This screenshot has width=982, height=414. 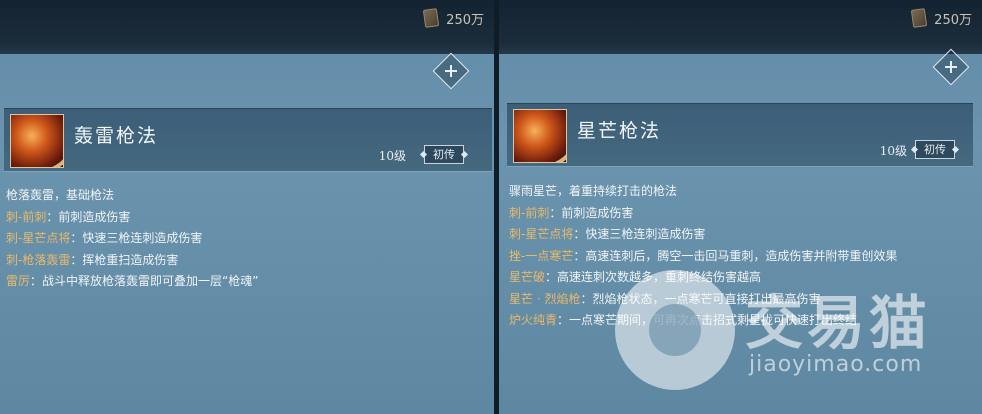 What do you see at coordinates (116, 136) in the screenshot?
I see `skill-name: 轰雷枪法` at bounding box center [116, 136].